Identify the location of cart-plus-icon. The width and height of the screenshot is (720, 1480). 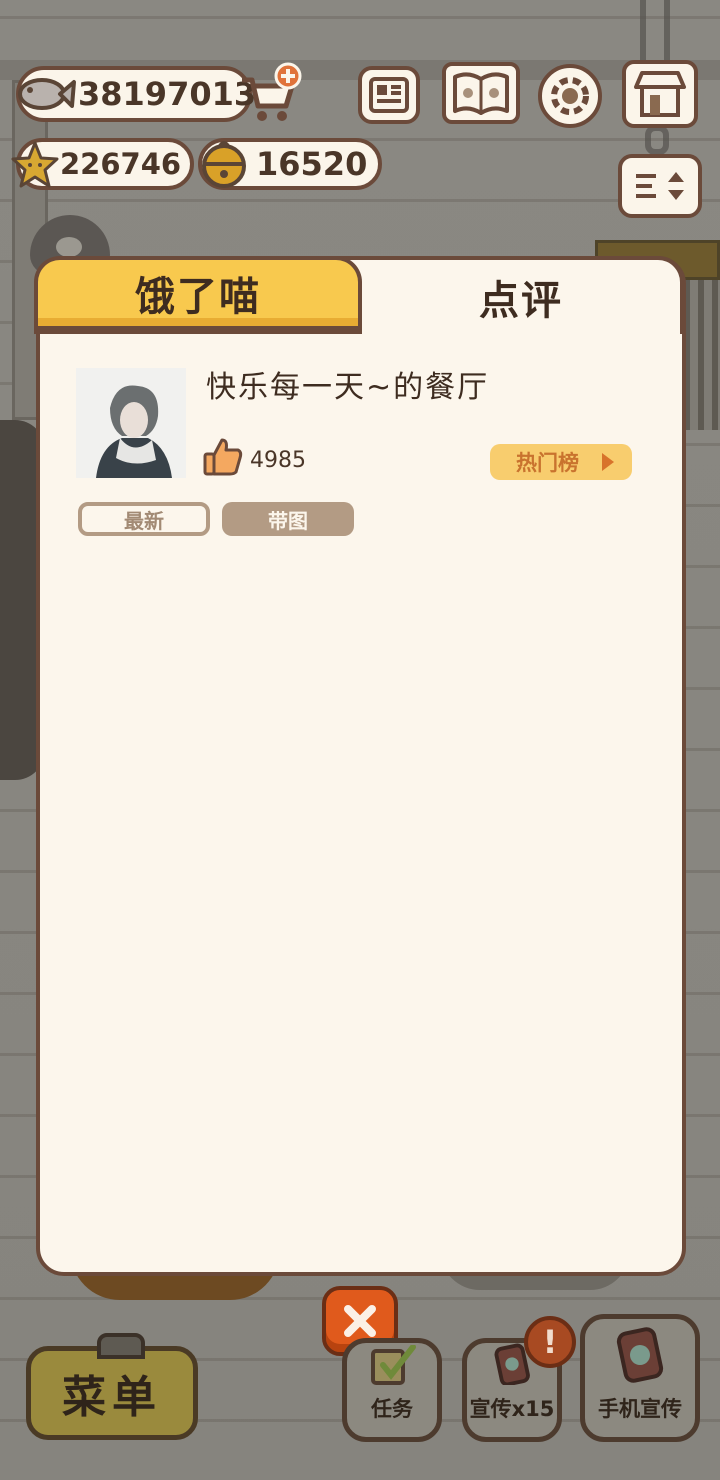
(270, 94).